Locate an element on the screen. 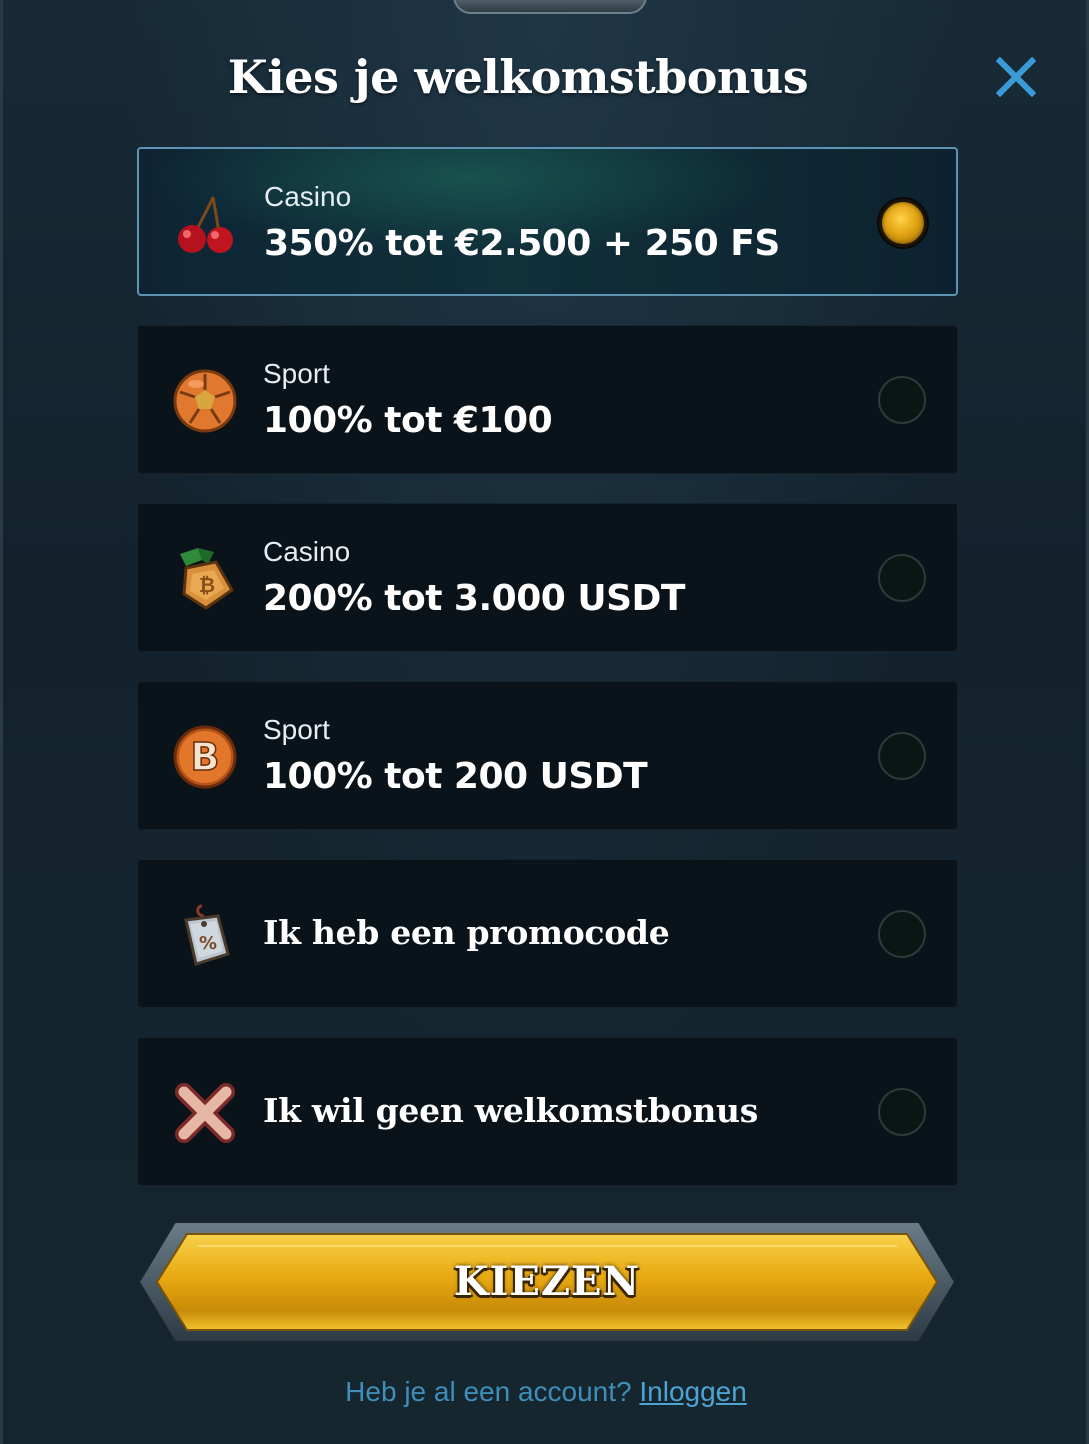 This screenshot has height=1444, width=1089. modal-title: Kies je welkomstbonus is located at coordinates (518, 77).